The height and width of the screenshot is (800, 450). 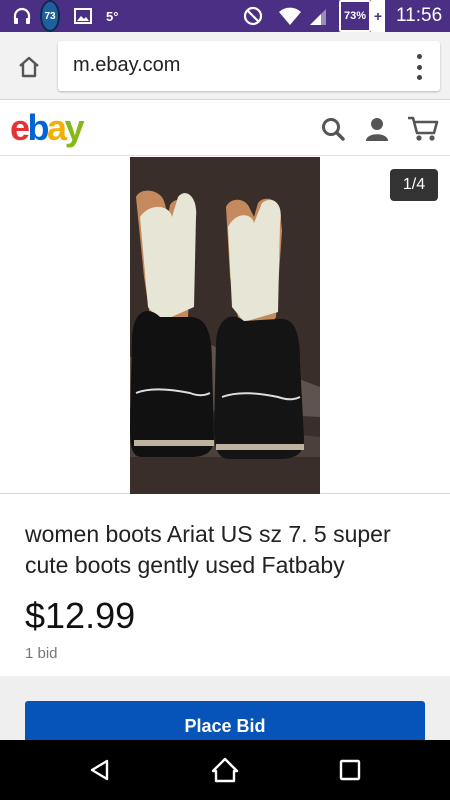 I want to click on image-pager: 1/4, so click(x=414, y=185).